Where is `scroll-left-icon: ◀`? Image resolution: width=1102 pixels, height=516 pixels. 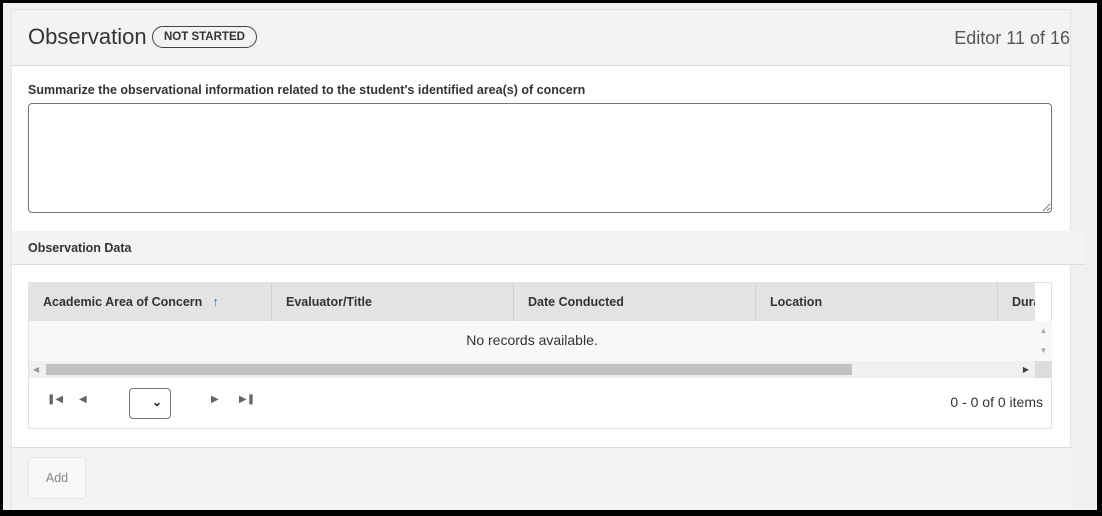 scroll-left-icon: ◀ is located at coordinates (36, 369).